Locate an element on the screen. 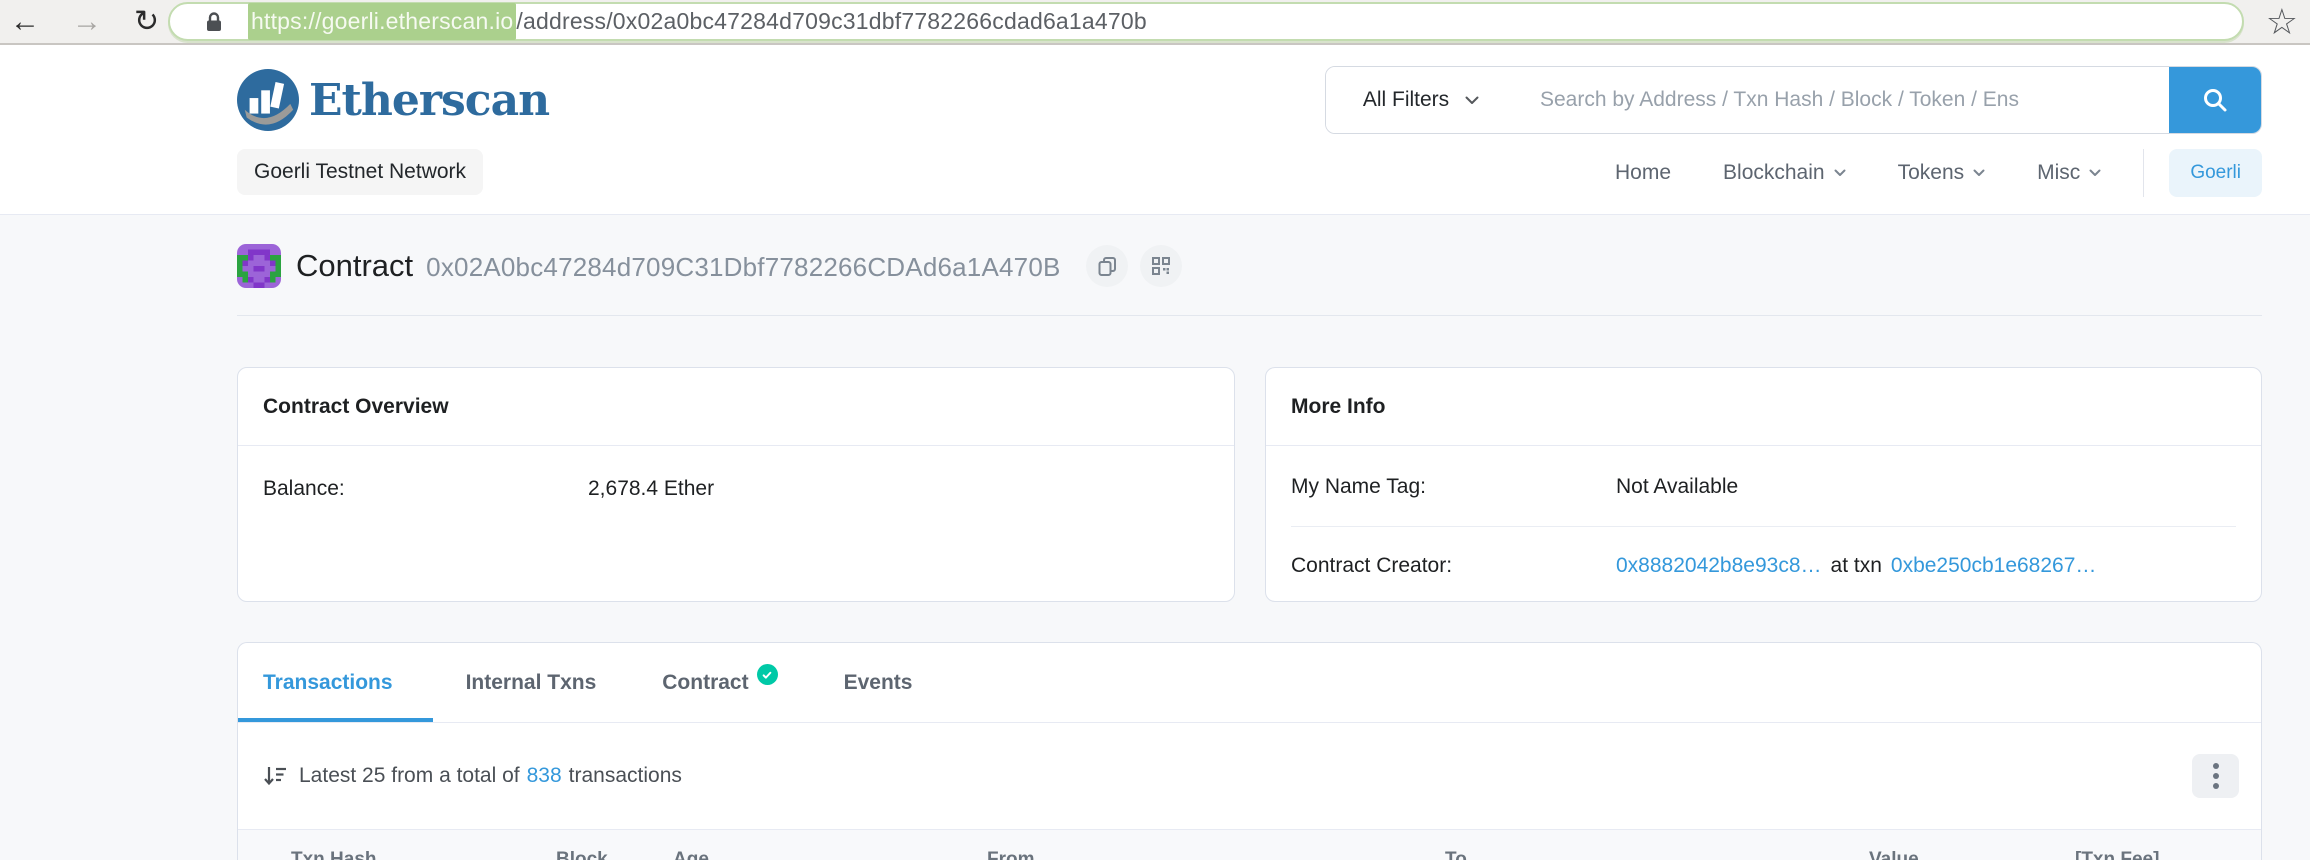 This screenshot has height=860, width=2310. bookmark-star-icon: ☆ is located at coordinates (2282, 21).